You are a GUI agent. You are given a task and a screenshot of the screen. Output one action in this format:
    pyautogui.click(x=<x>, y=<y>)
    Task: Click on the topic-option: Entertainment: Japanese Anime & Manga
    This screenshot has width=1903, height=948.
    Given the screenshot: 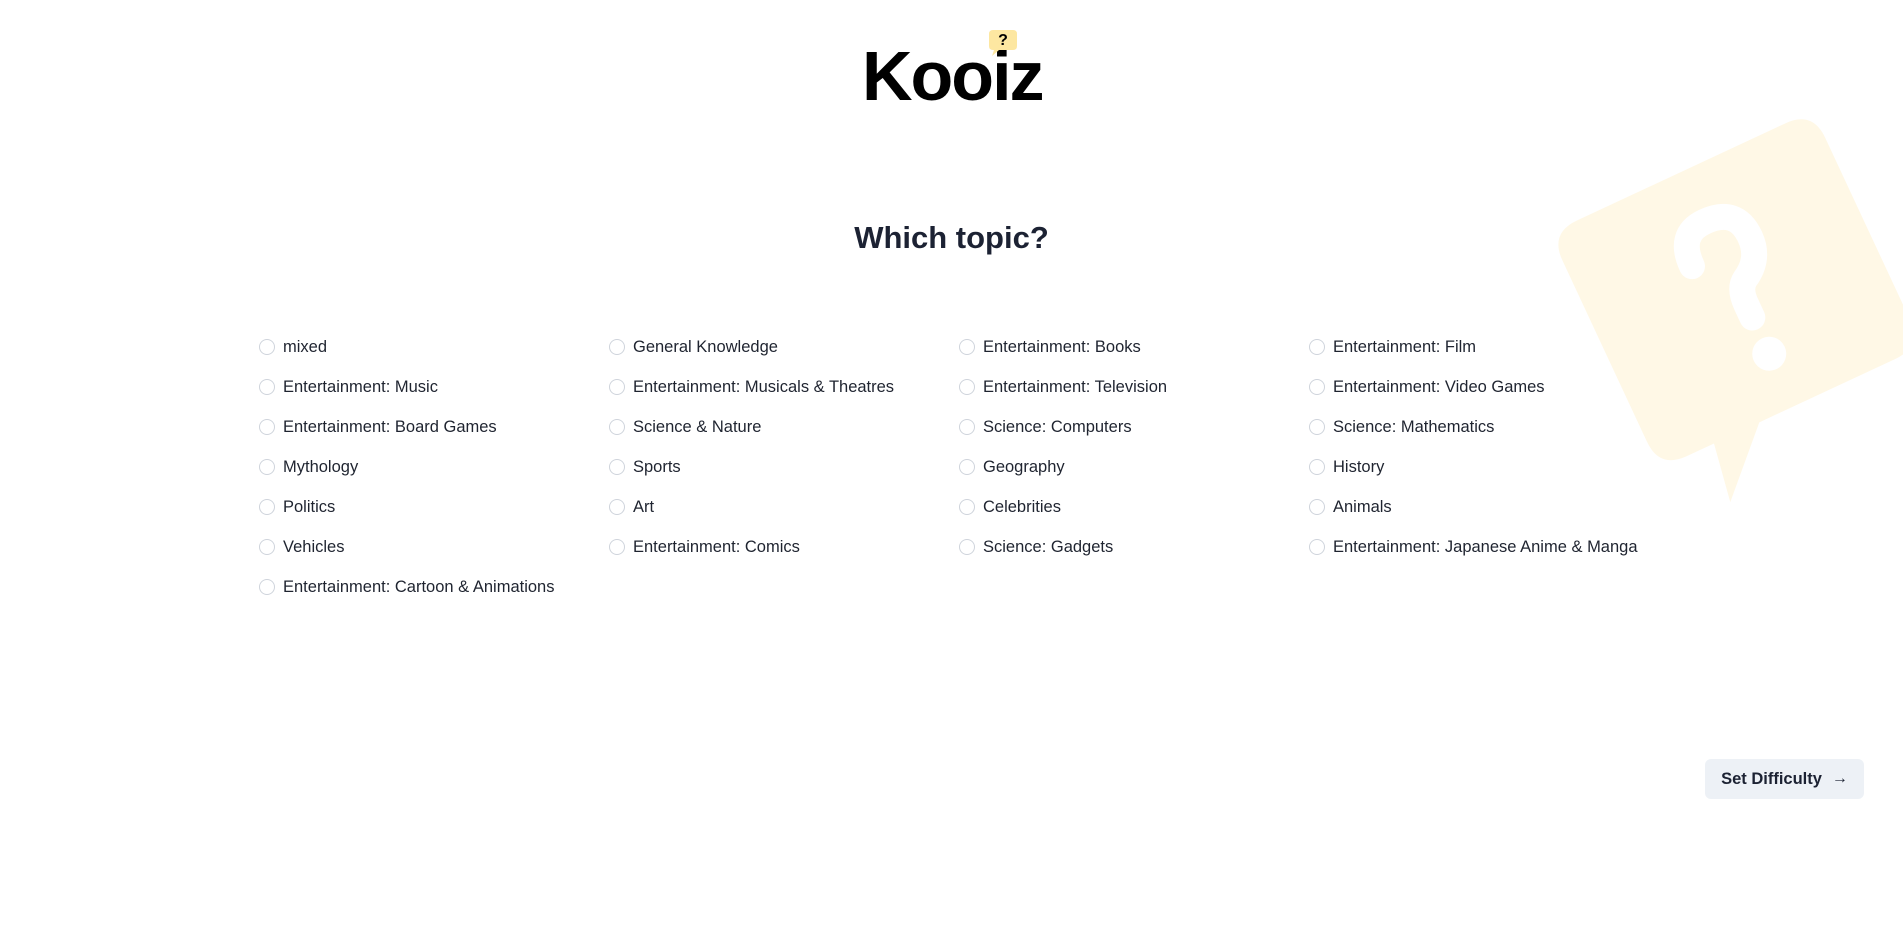 What is the action you would take?
    pyautogui.click(x=1484, y=547)
    